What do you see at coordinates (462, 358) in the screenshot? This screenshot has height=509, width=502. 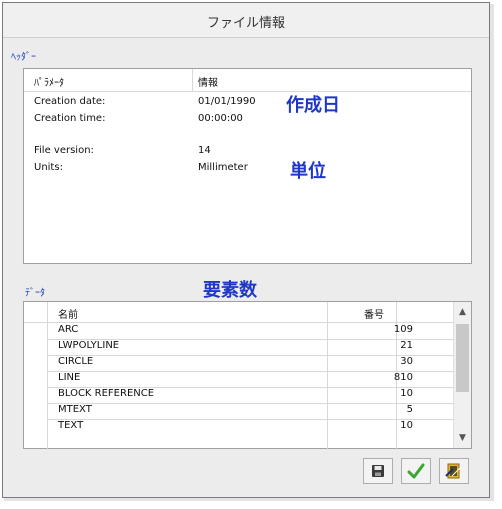 I see `scrollbar-thumb` at bounding box center [462, 358].